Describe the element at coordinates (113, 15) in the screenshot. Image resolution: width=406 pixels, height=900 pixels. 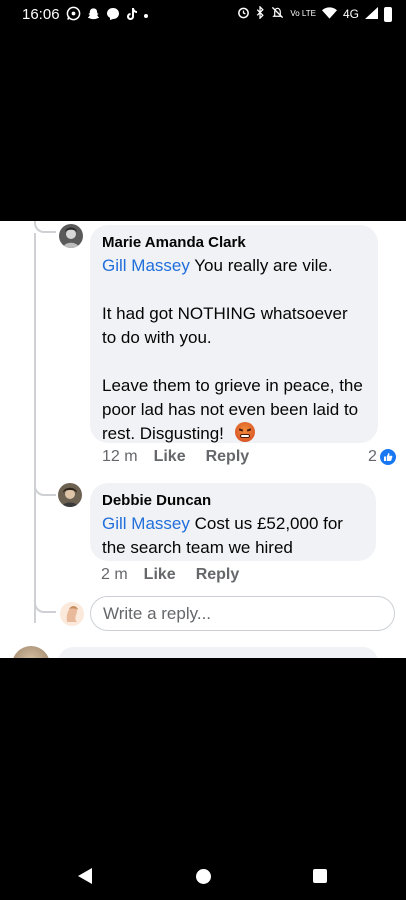
I see `messenger-icon` at that location.